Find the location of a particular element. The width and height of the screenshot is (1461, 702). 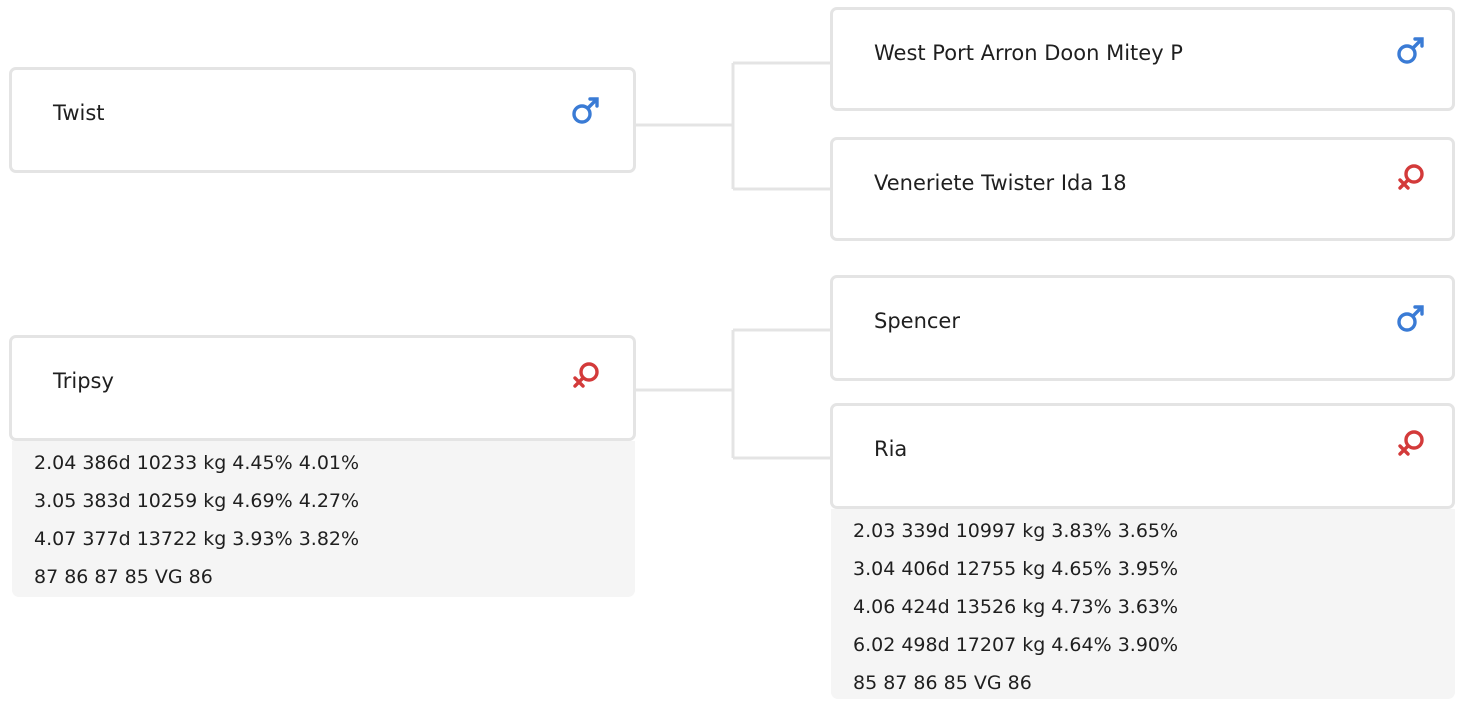

animal-card-spencer: Spencer is located at coordinates (1142, 328).